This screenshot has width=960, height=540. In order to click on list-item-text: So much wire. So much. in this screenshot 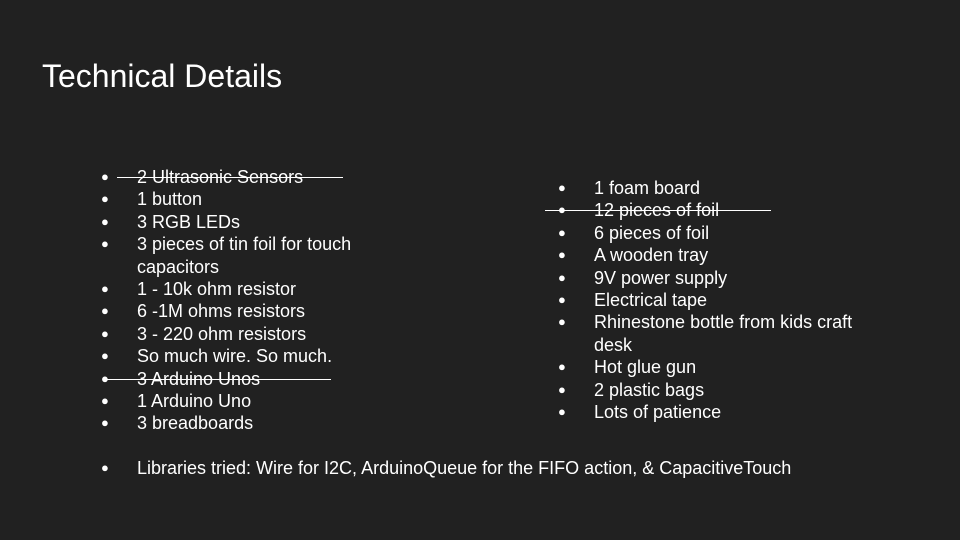, I will do `click(235, 356)`.